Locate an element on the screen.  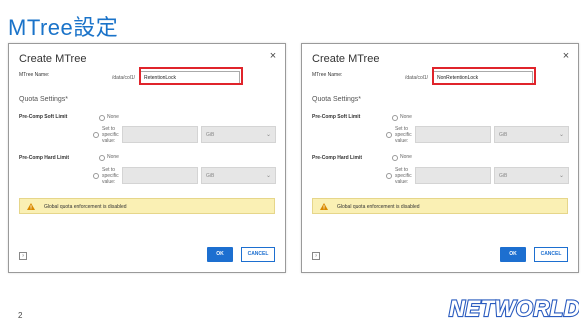
logo-text: NETWORLD is located at coordinates (514, 308).